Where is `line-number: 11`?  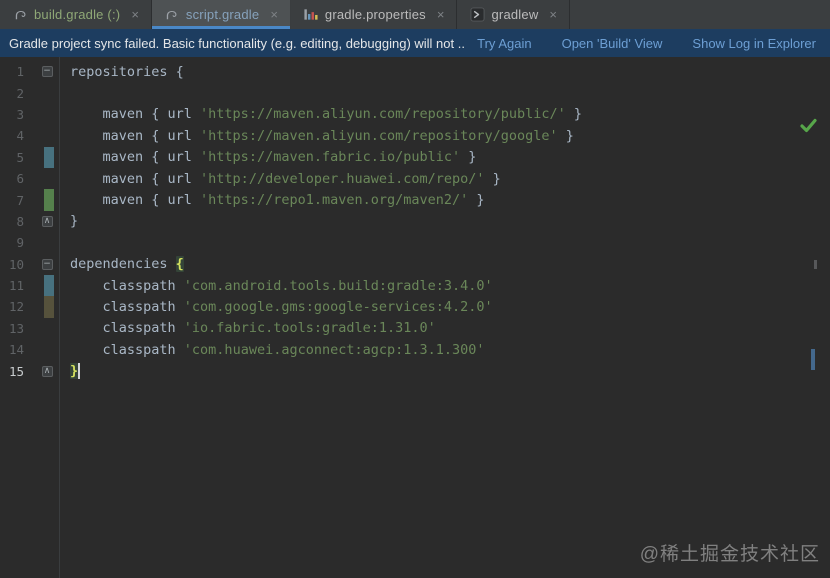
line-number: 11 is located at coordinates (16, 286).